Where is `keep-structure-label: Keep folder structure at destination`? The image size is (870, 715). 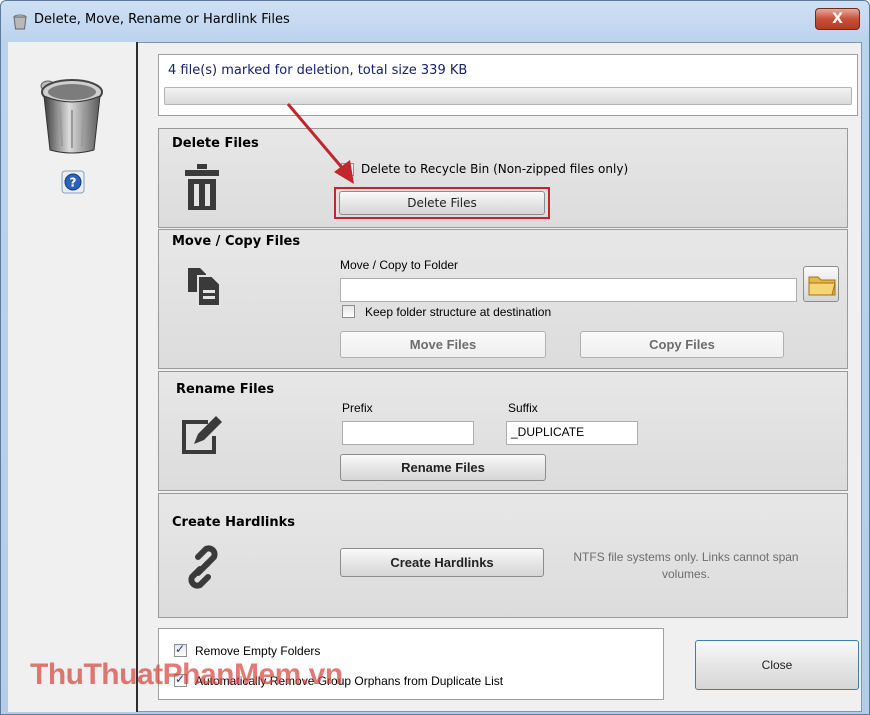
keep-structure-label: Keep folder structure at destination is located at coordinates (458, 312).